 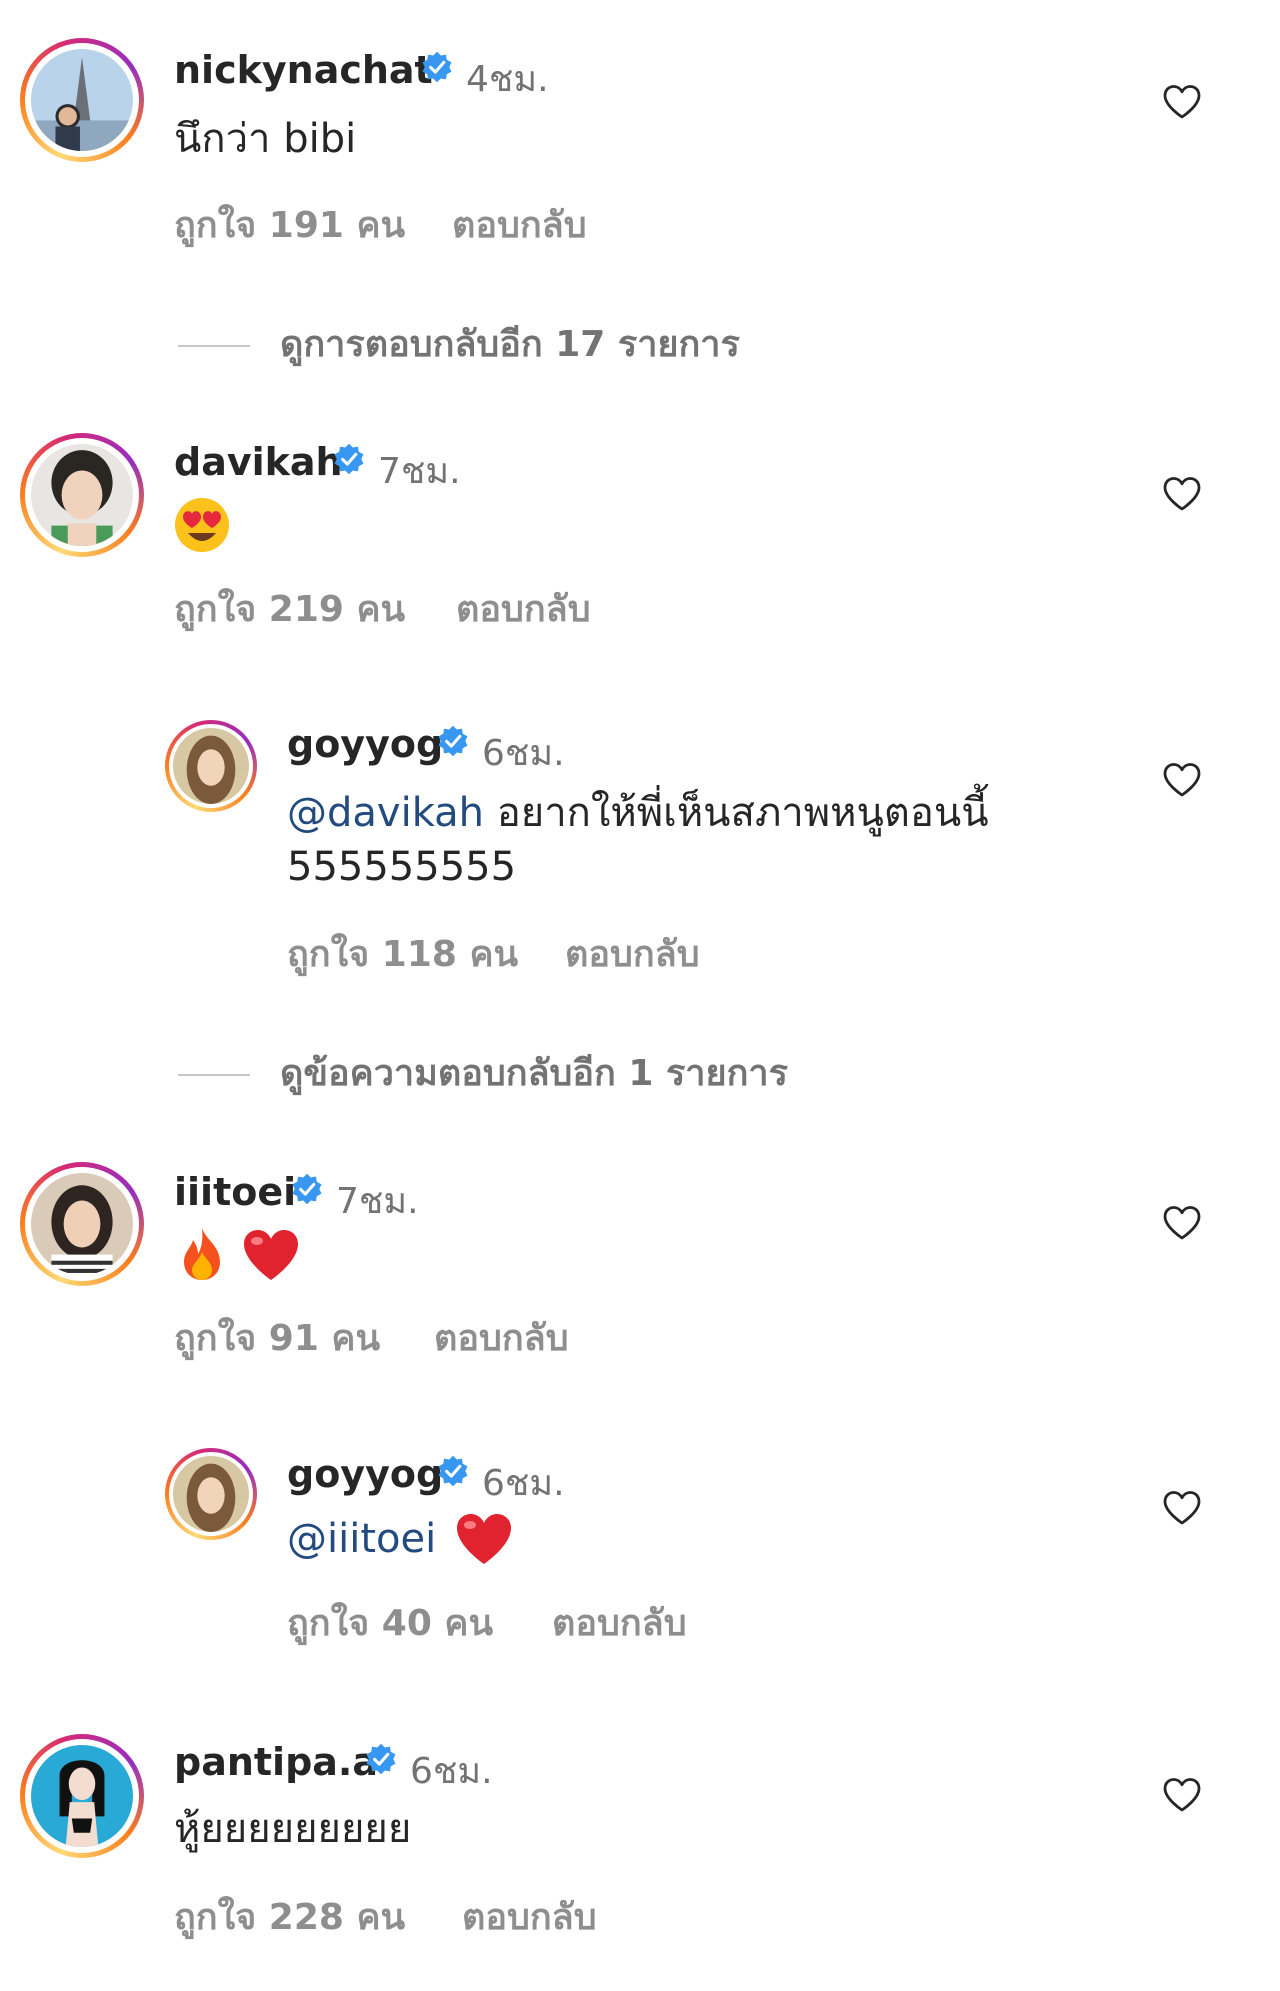 I want to click on comment-text: นึกว่า bibi, so click(x=265, y=139).